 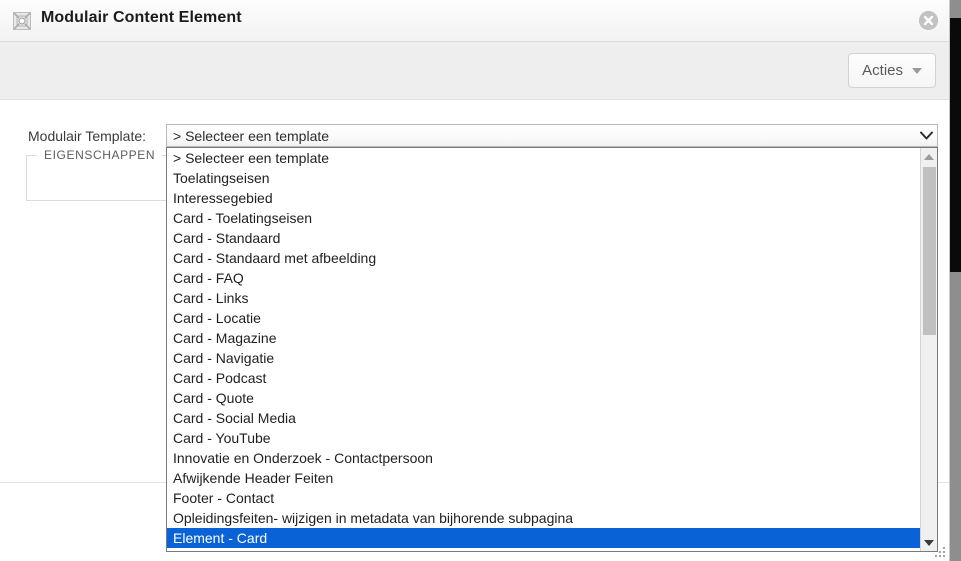 What do you see at coordinates (251, 135) in the screenshot?
I see `modulair-template-select-value: > Selecteer een template` at bounding box center [251, 135].